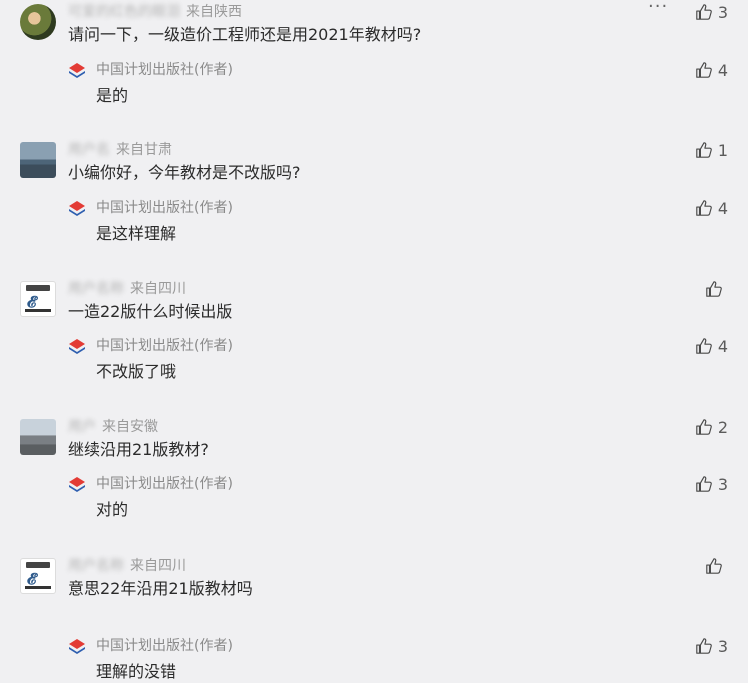 The image size is (748, 683). What do you see at coordinates (722, 150) in the screenshot?
I see `like-count: 1` at bounding box center [722, 150].